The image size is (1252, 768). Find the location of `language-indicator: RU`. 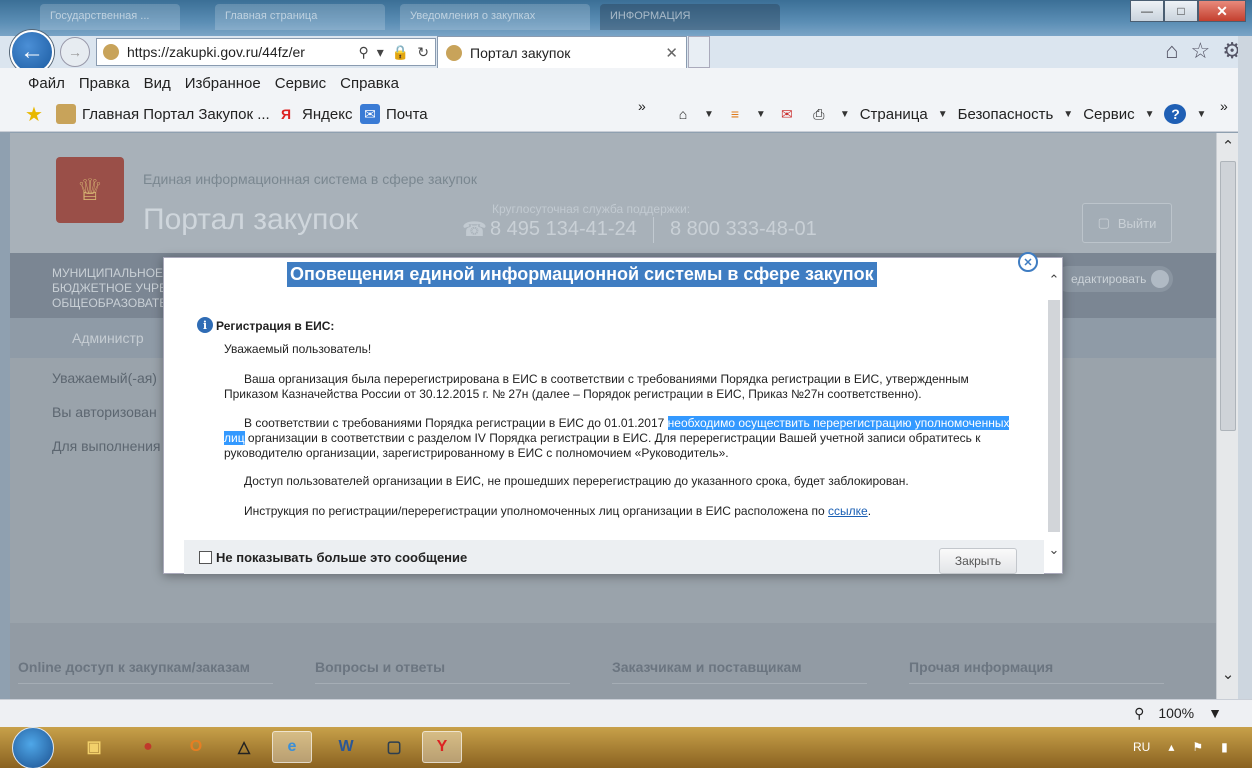

language-indicator: RU is located at coordinates (1141, 747).